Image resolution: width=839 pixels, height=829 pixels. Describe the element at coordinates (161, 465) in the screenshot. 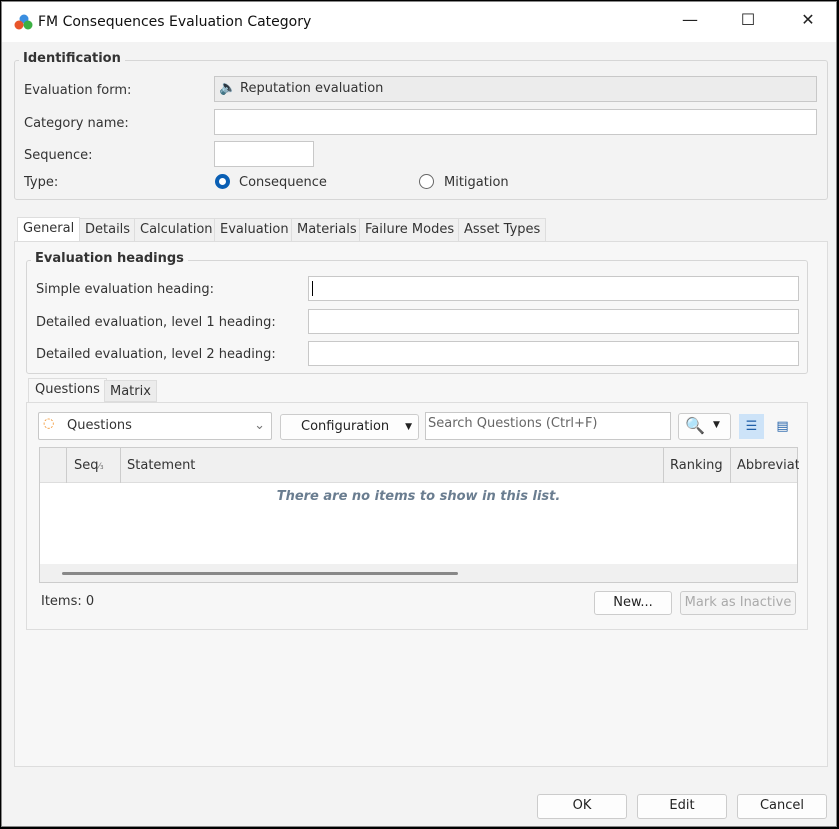

I see `column-statement: Statement` at that location.